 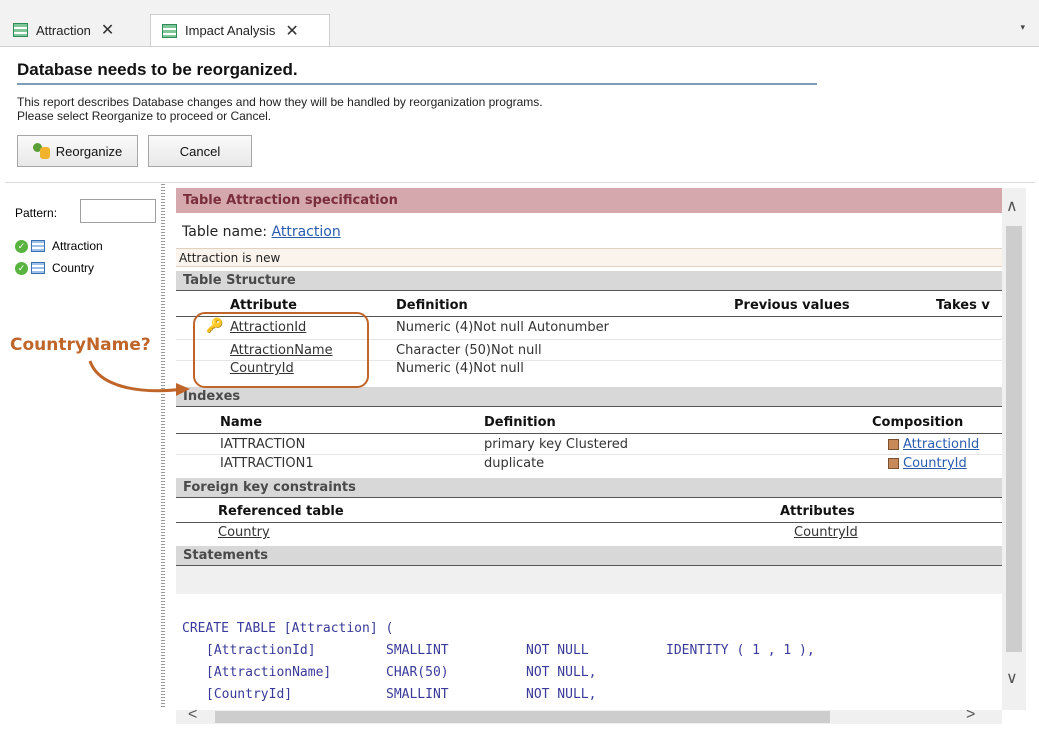 What do you see at coordinates (589, 257) in the screenshot?
I see `new-table-notice: Attraction is new` at bounding box center [589, 257].